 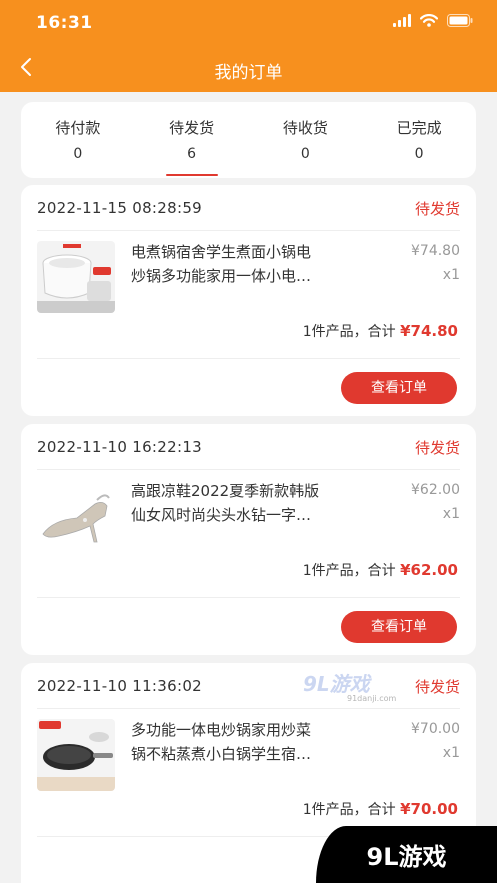 I want to click on tab-pending-payment: 待付款 0, so click(x=78, y=140).